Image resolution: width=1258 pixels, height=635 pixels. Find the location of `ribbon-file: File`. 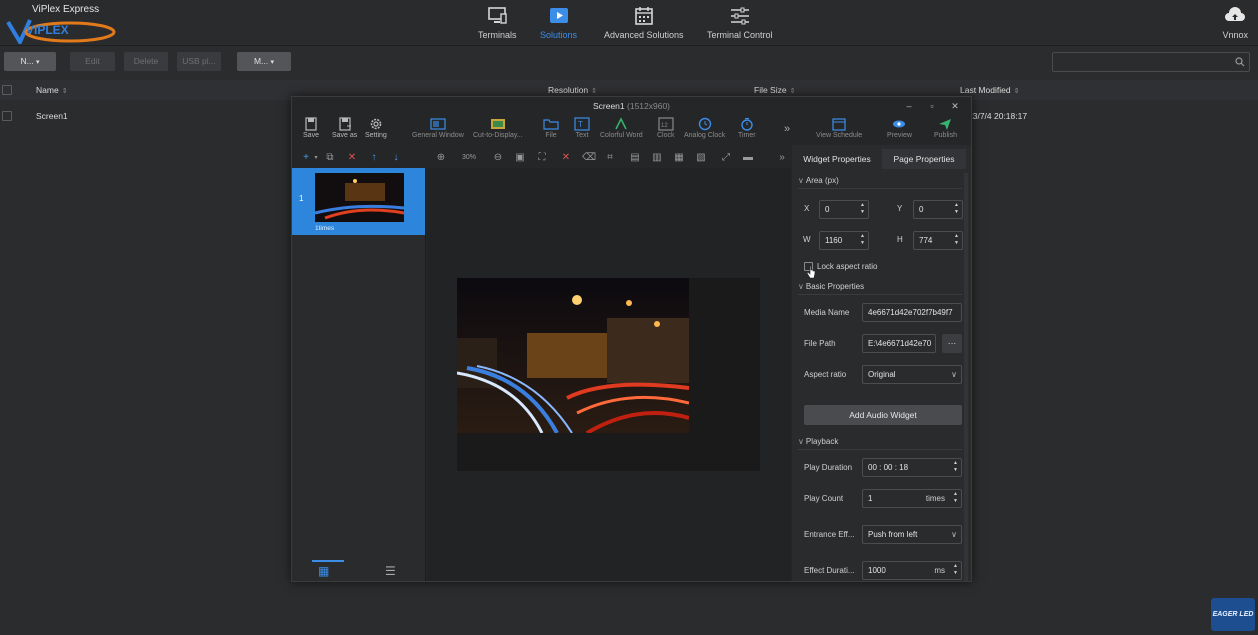

ribbon-file: File is located at coordinates (551, 128).